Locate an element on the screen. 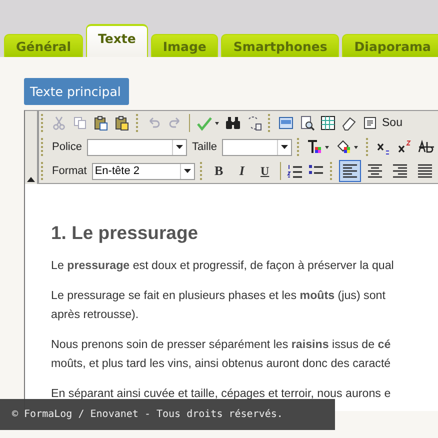 This screenshot has width=438, height=438. text-style-button: B is located at coordinates (218, 171).